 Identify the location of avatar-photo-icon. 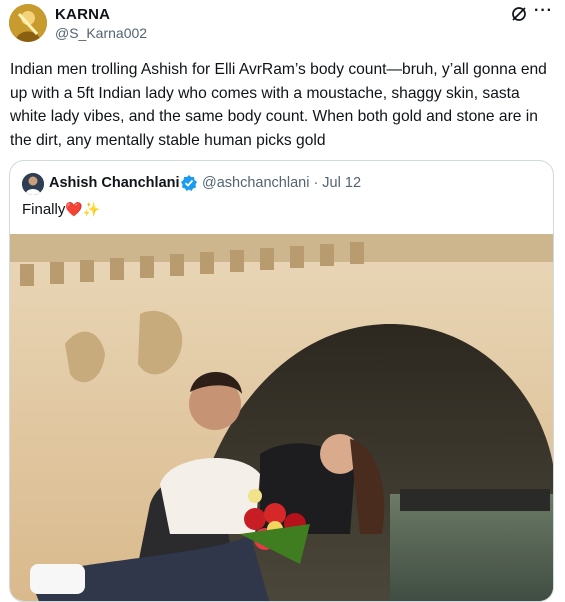
(28, 23).